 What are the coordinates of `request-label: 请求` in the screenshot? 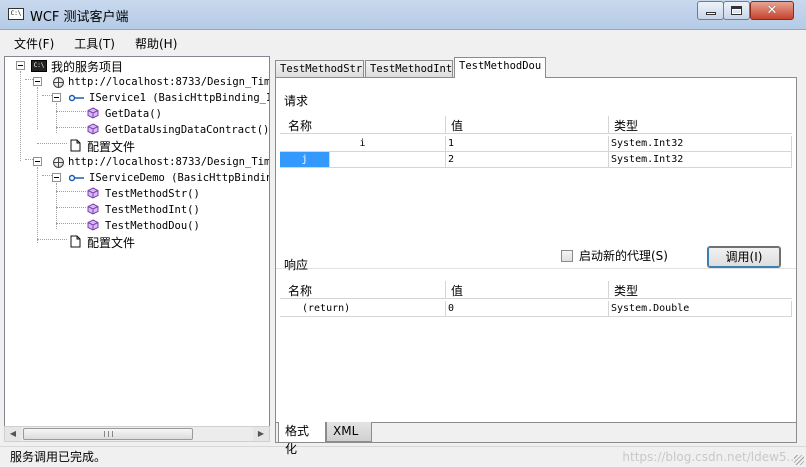 It's located at (296, 101).